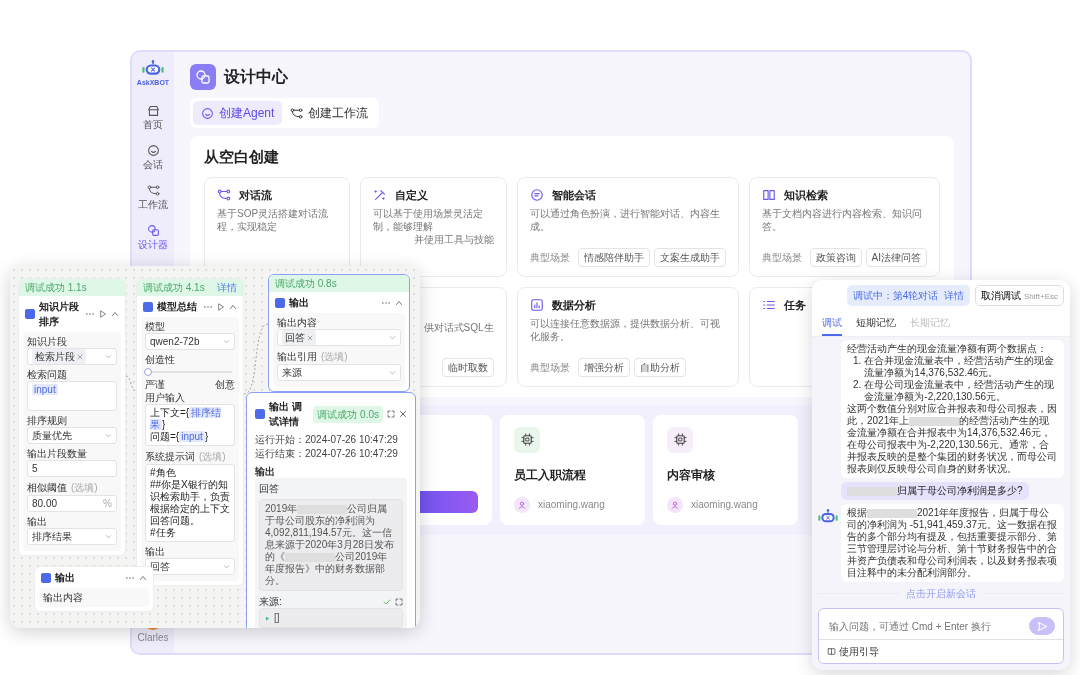 This screenshot has height=675, width=1080. What do you see at coordinates (45, 504) in the screenshot?
I see `field-value: 80.00` at bounding box center [45, 504].